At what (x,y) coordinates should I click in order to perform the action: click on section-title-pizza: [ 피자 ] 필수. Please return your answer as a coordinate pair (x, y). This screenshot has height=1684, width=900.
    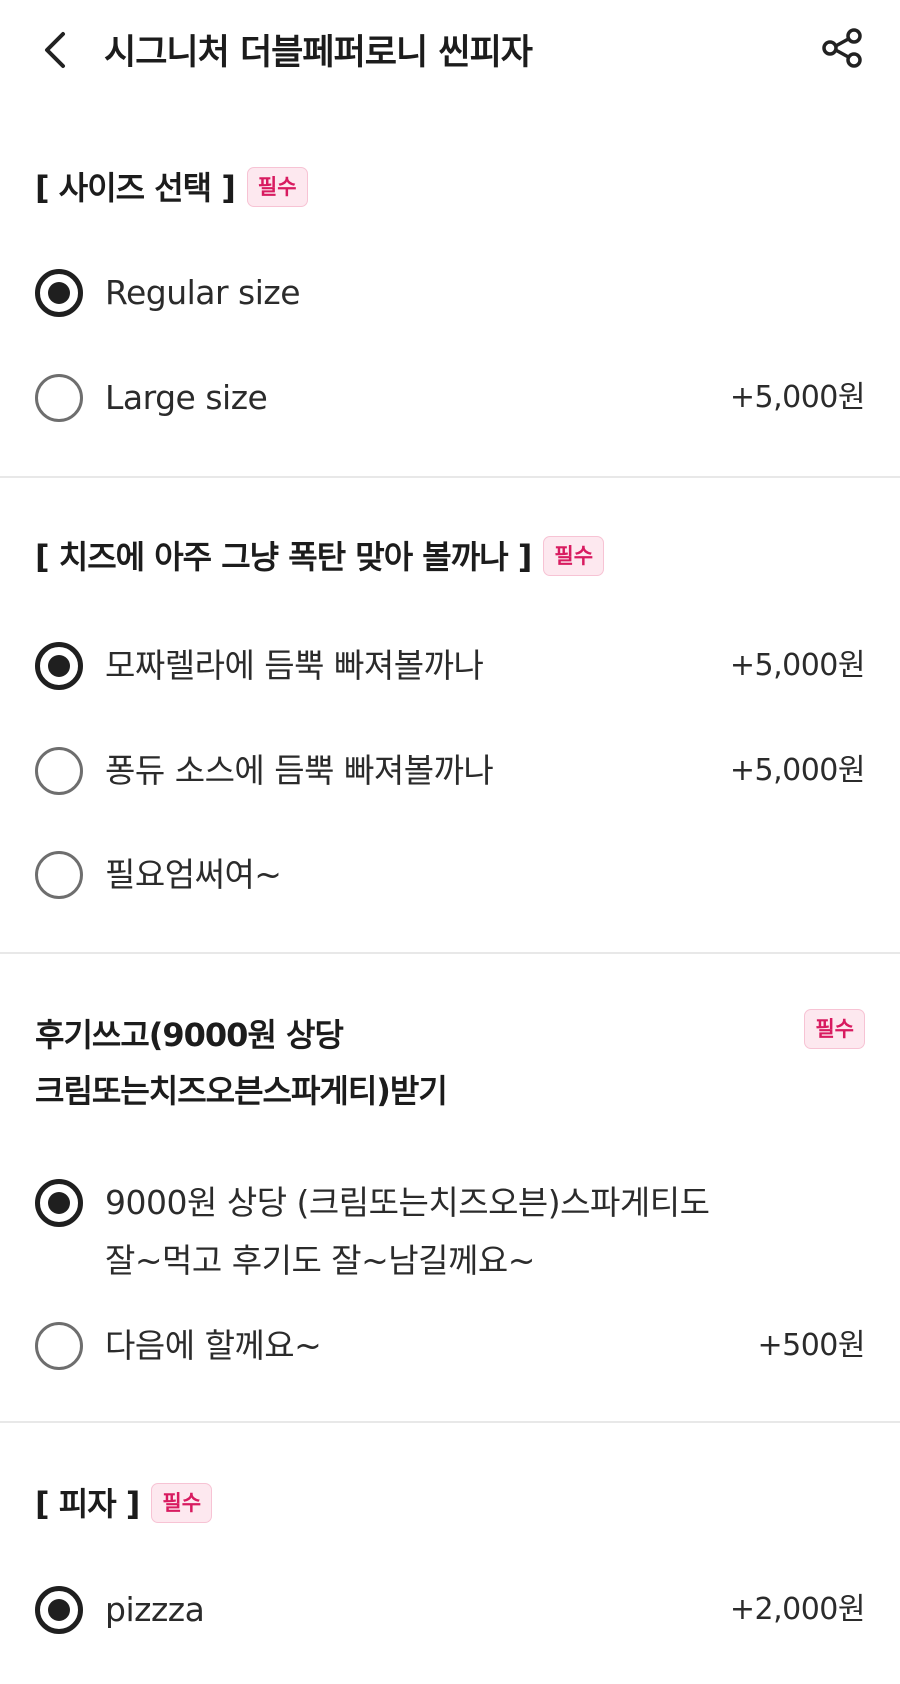
    Looking at the image, I should click on (124, 1504).